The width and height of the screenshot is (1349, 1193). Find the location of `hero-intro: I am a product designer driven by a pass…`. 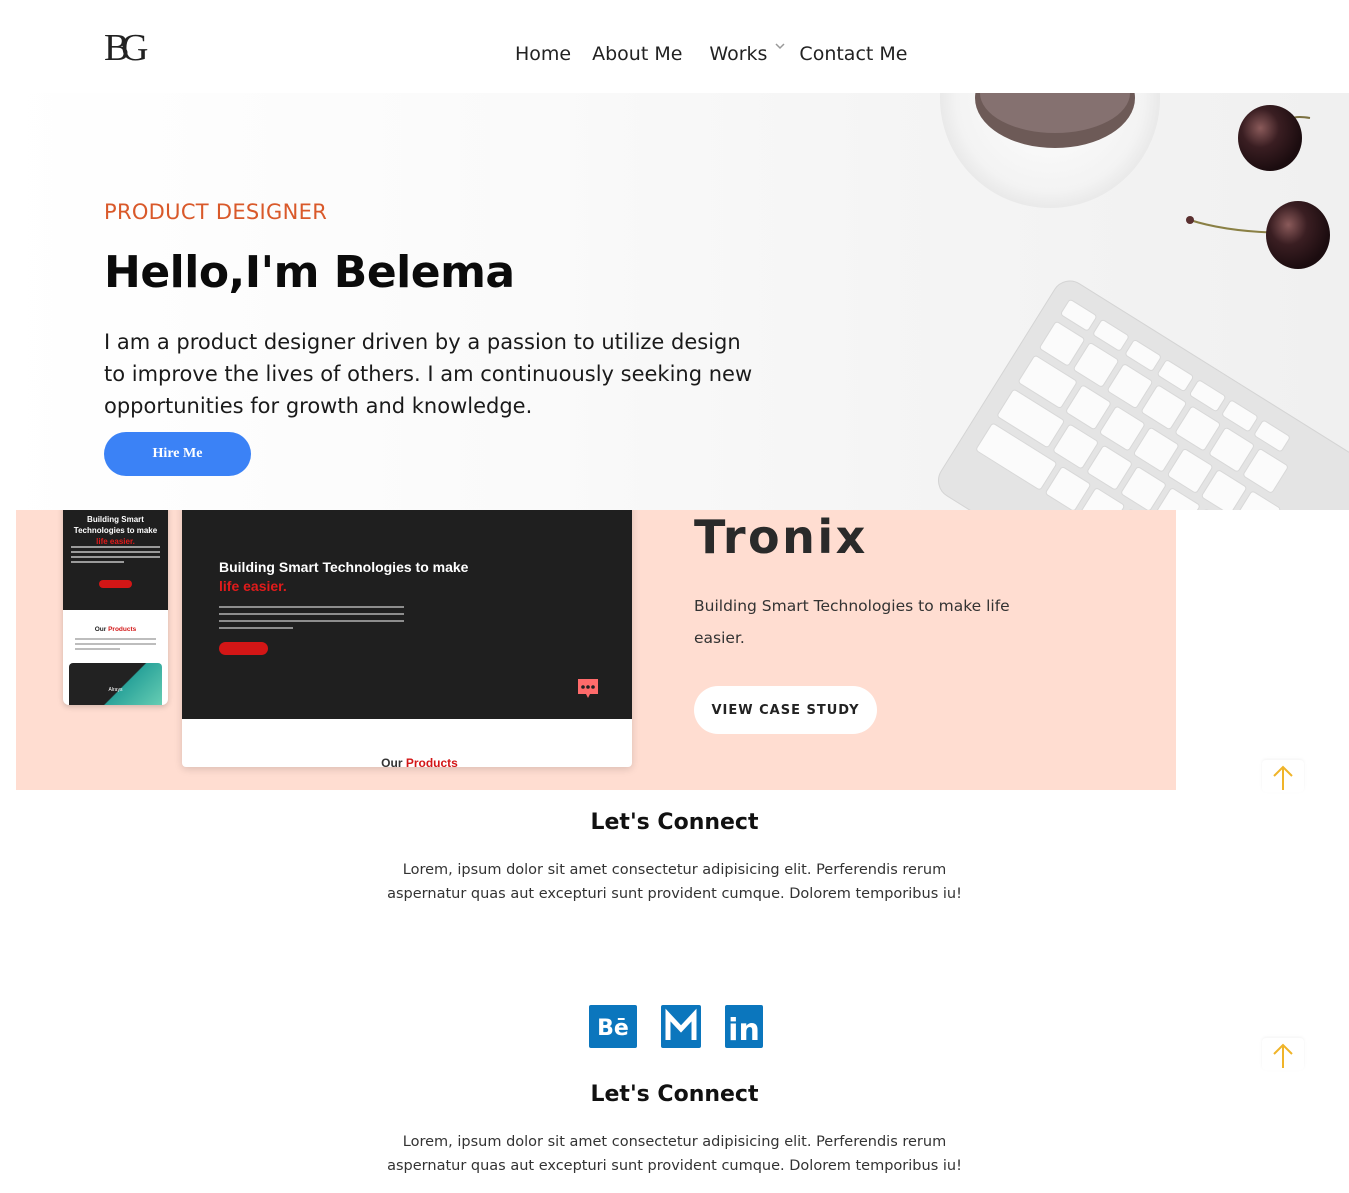

hero-intro: I am a product designer driven by a pass… is located at coordinates (428, 374).